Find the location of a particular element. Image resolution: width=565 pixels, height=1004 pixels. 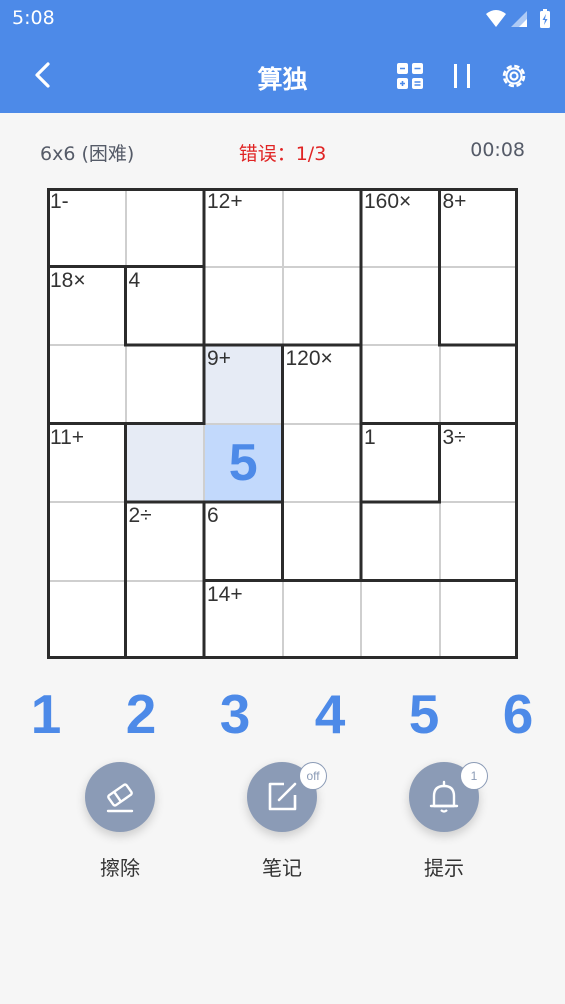

grid-cell: 1- is located at coordinates (86, 227).